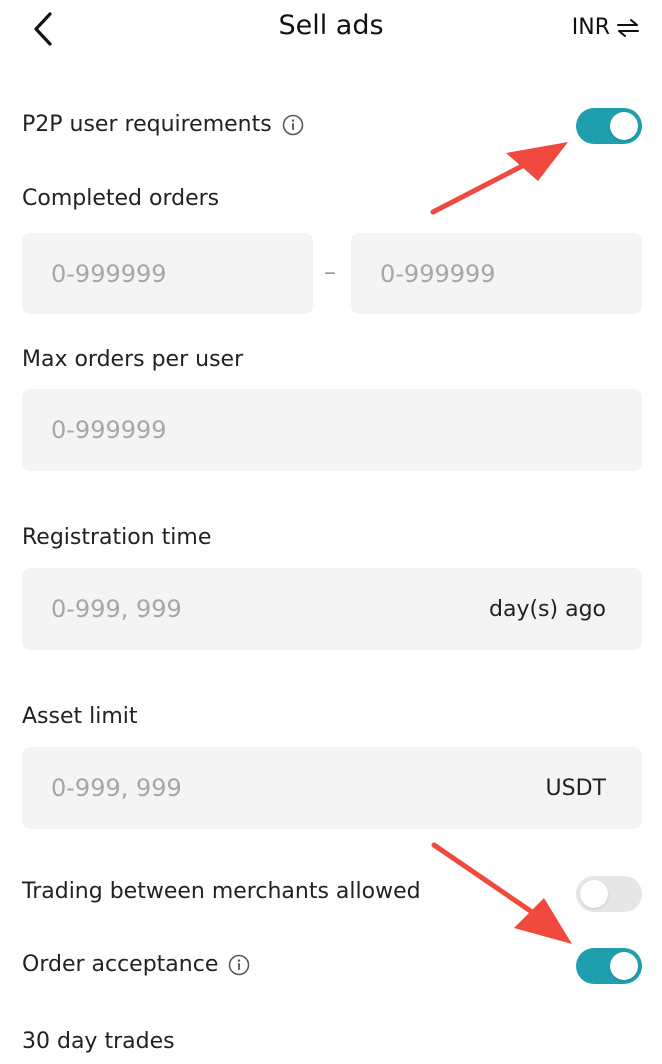 The height and width of the screenshot is (1064, 662). I want to click on registration-time-unit: day(s) ago, so click(547, 609).